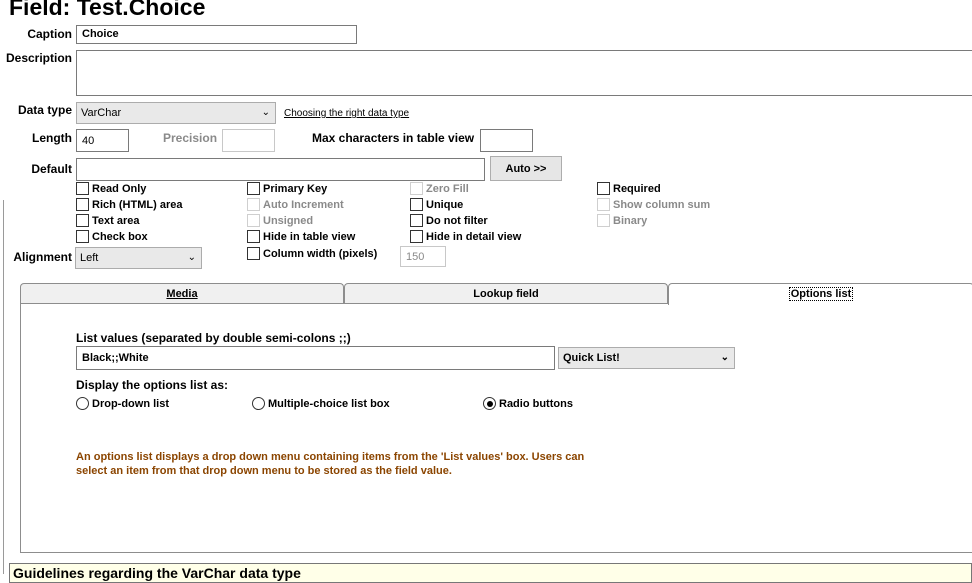 The height and width of the screenshot is (583, 972). What do you see at coordinates (637, 189) in the screenshot?
I see `required-label: Required` at bounding box center [637, 189].